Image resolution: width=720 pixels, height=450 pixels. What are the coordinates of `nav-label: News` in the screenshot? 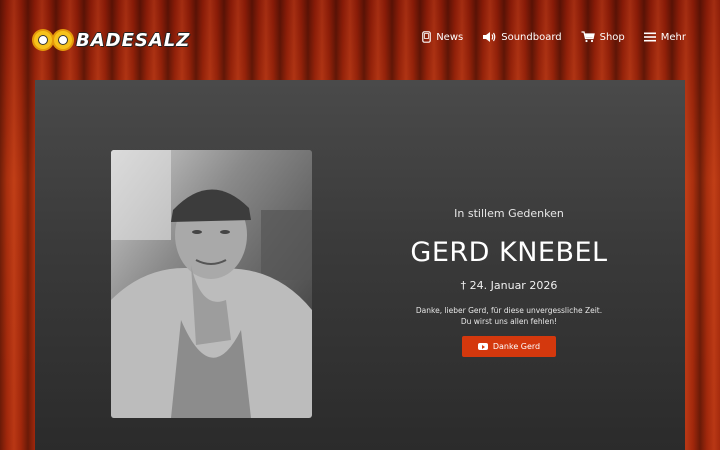 It's located at (450, 37).